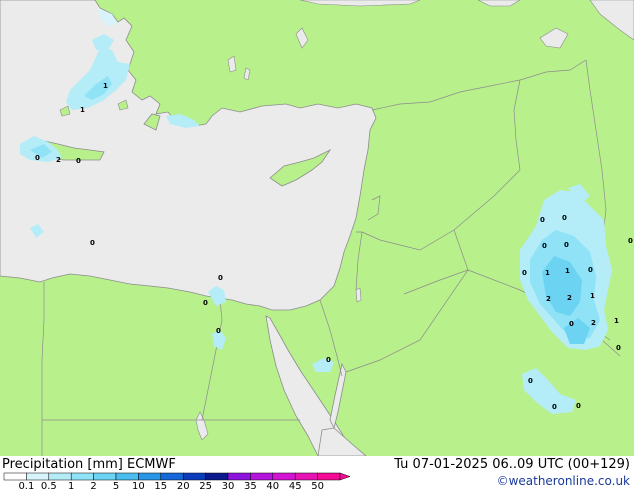  What do you see at coordinates (160, 485) in the screenshot?
I see `colorbar-tick-label: 15` at bounding box center [160, 485].